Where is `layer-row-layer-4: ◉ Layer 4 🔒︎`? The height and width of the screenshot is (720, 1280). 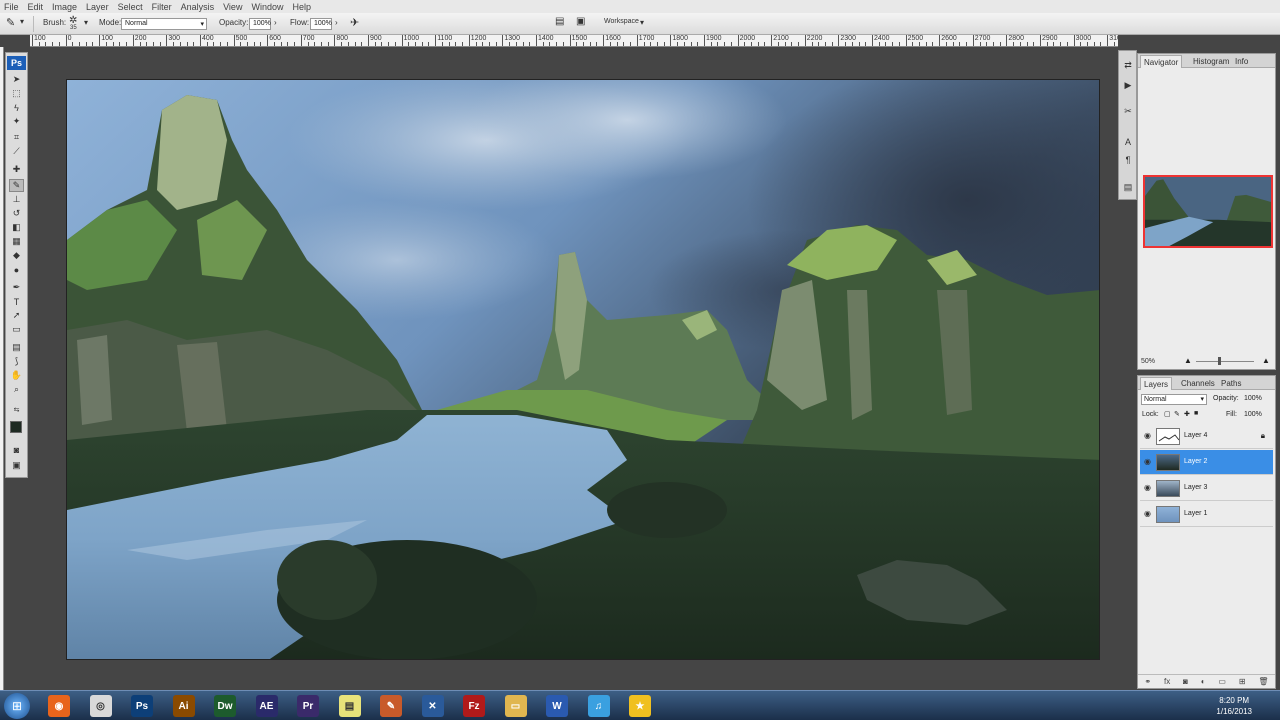
layer-row-layer-4: ◉ Layer 4 🔒︎ is located at coordinates (1206, 436).